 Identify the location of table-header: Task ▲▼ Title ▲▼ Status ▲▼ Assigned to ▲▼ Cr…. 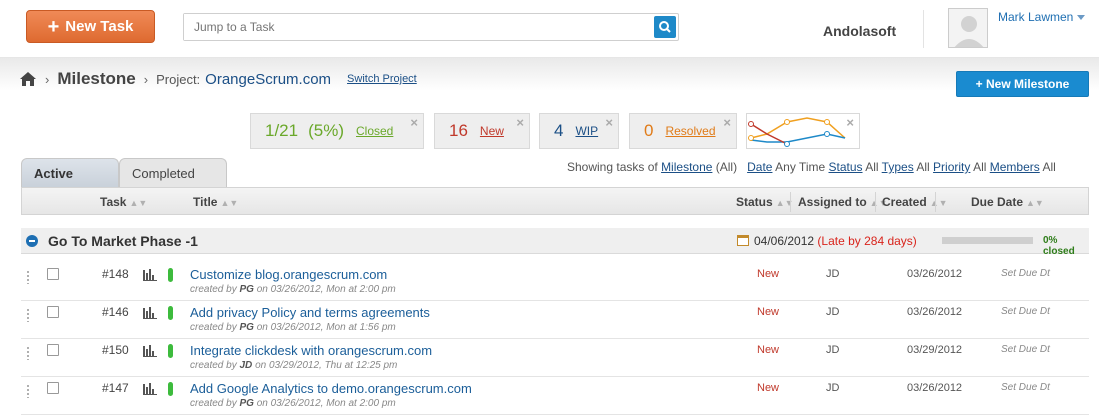
(555, 201).